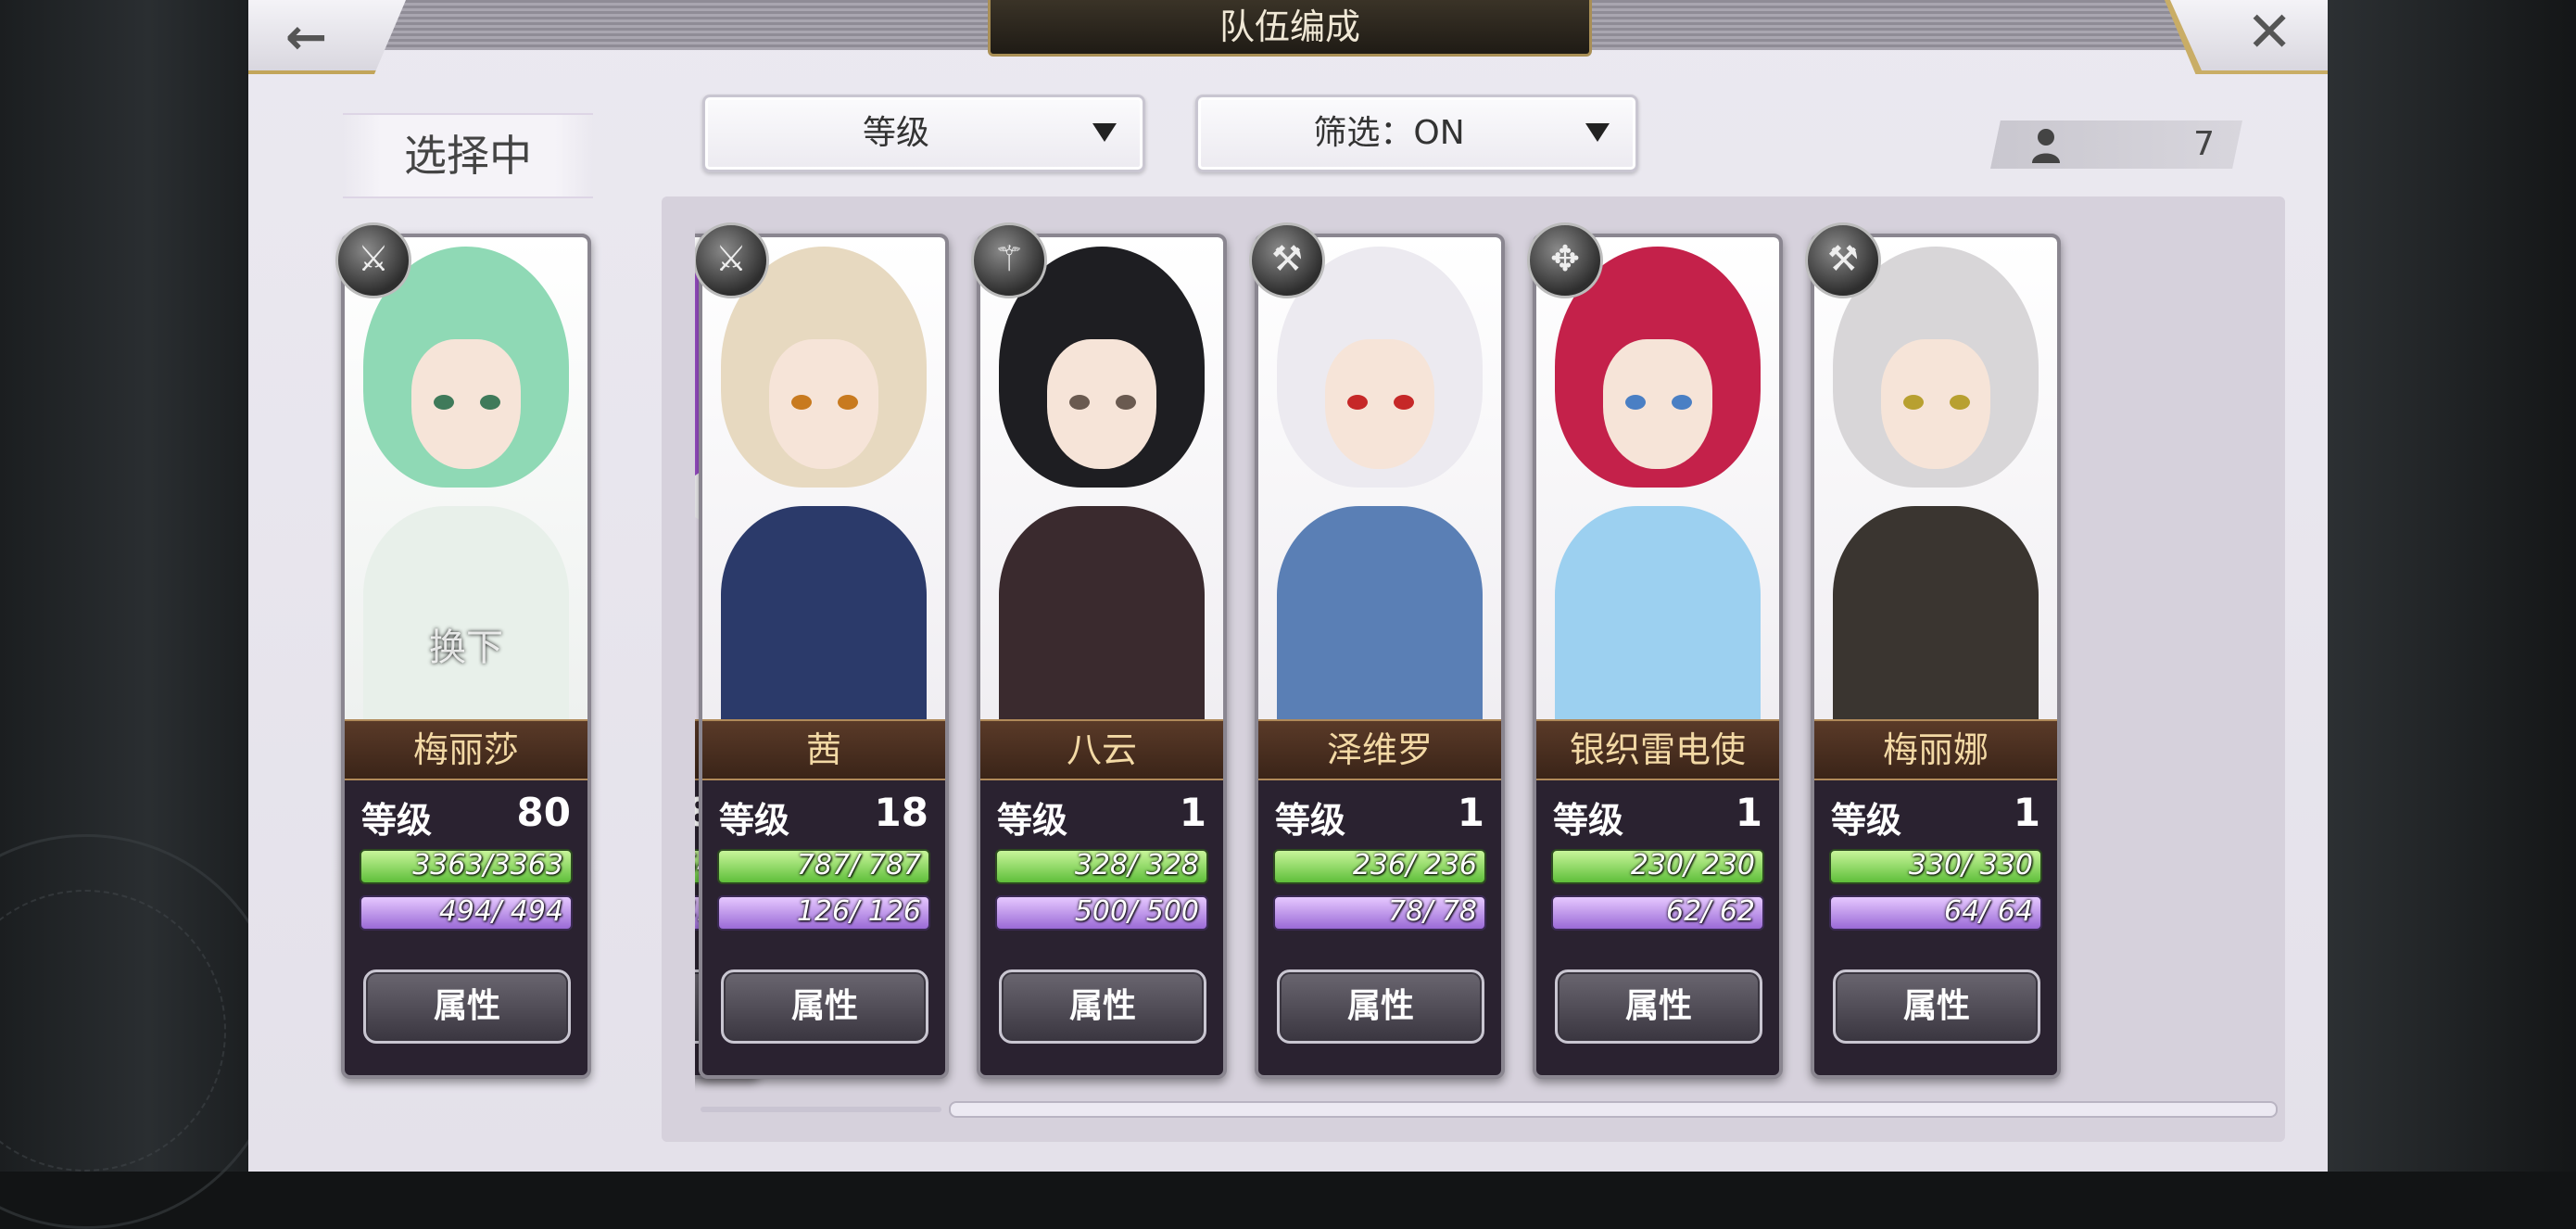 This screenshot has height=1229, width=2576. Describe the element at coordinates (1137, 865) in the screenshot. I see `hp-value: 328/ 328` at that location.